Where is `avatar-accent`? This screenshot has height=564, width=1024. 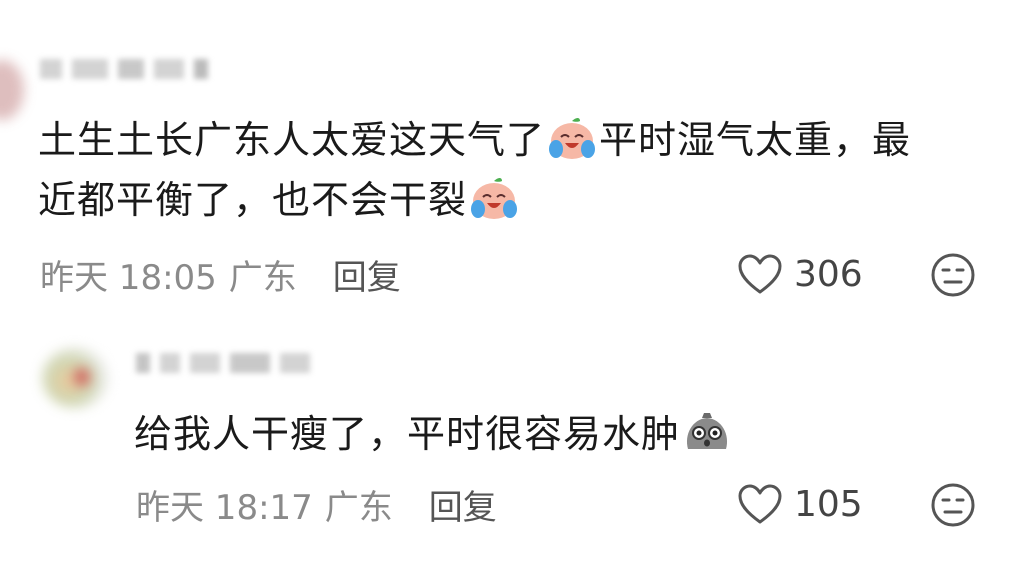 avatar-accent is located at coordinates (82, 377).